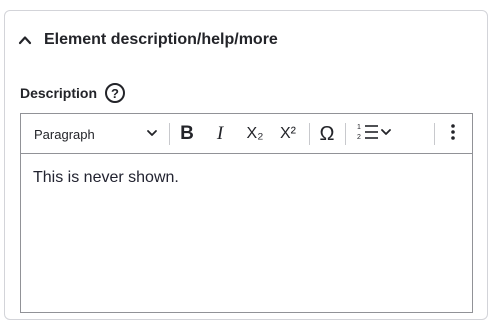 The image size is (500, 320). I want to click on bold-button: B, so click(187, 134).